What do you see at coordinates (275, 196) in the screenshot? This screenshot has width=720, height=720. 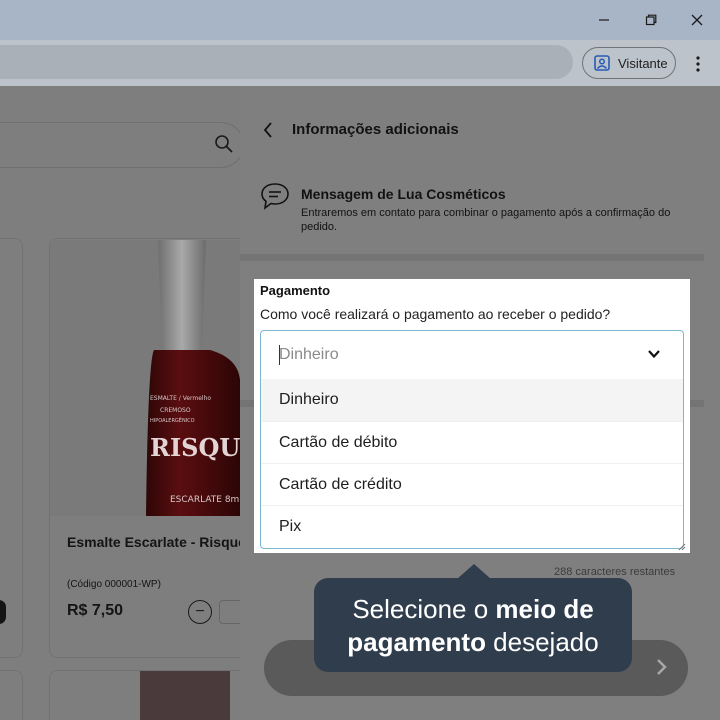 I see `message-icon` at bounding box center [275, 196].